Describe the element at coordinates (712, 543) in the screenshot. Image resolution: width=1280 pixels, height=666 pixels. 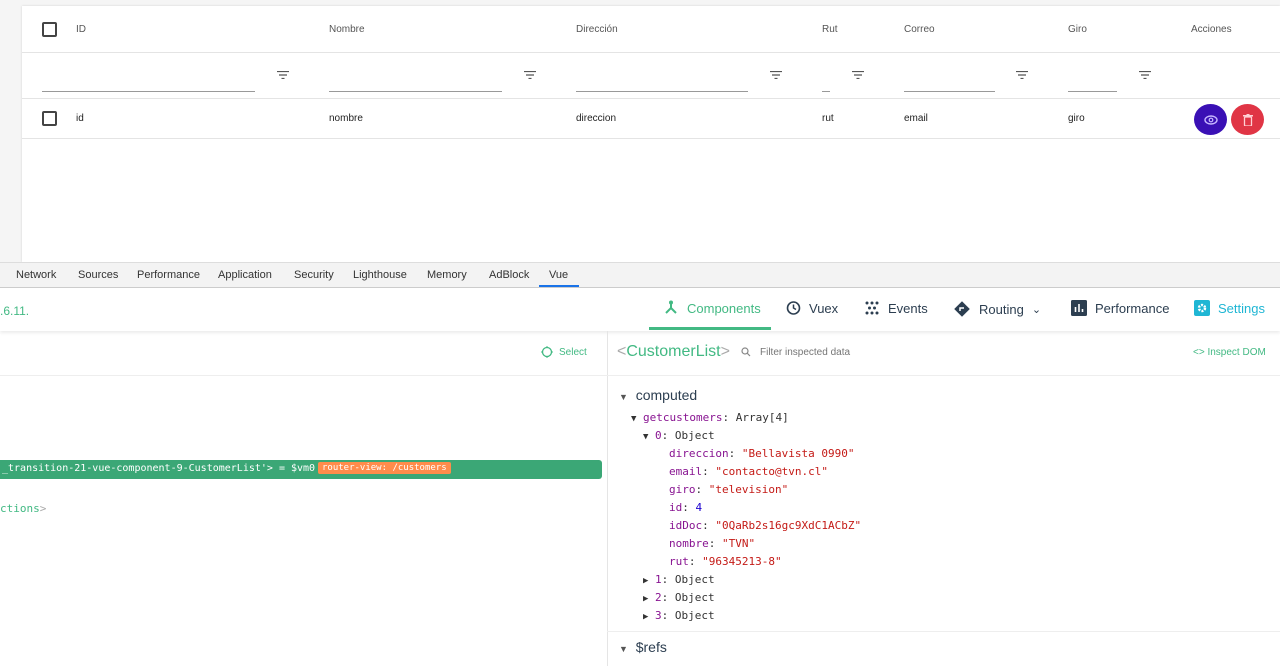
I see `tree-field-nombre: nombre: "TVN"` at that location.